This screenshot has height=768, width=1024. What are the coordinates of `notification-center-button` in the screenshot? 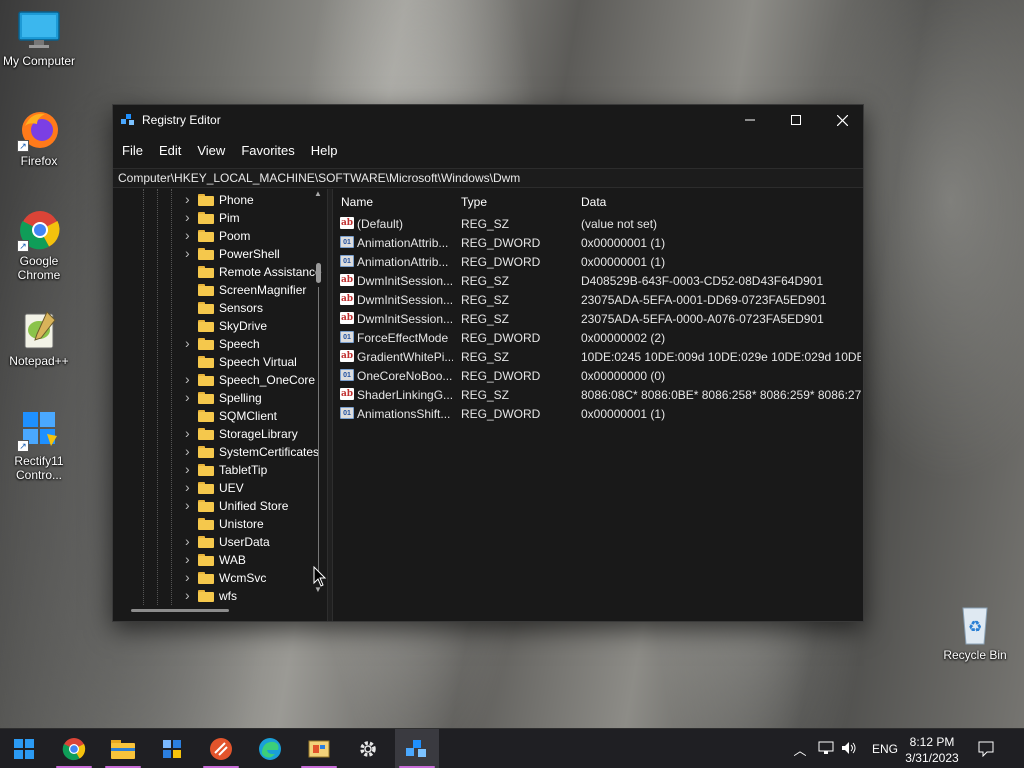 It's located at (986, 748).